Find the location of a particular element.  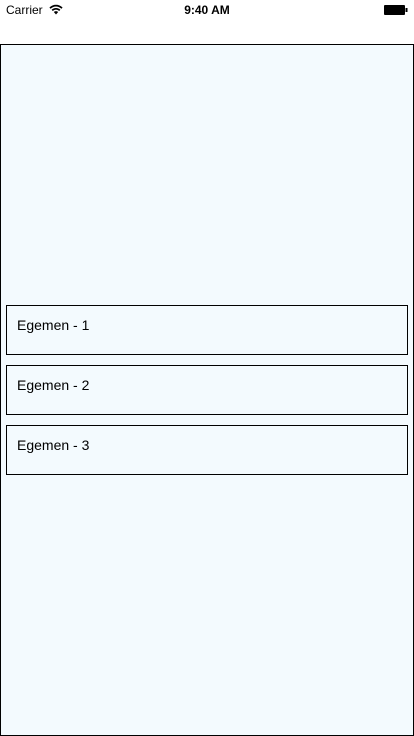

list-item-label: Egemen - 1 is located at coordinates (53, 325).